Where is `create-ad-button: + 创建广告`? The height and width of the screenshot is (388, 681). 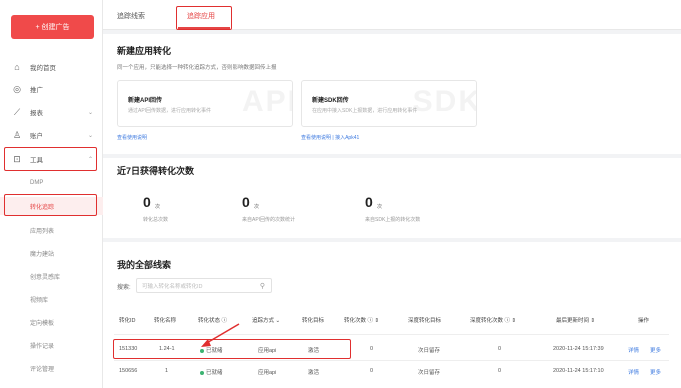 create-ad-button: + 创建广告 is located at coordinates (52, 27).